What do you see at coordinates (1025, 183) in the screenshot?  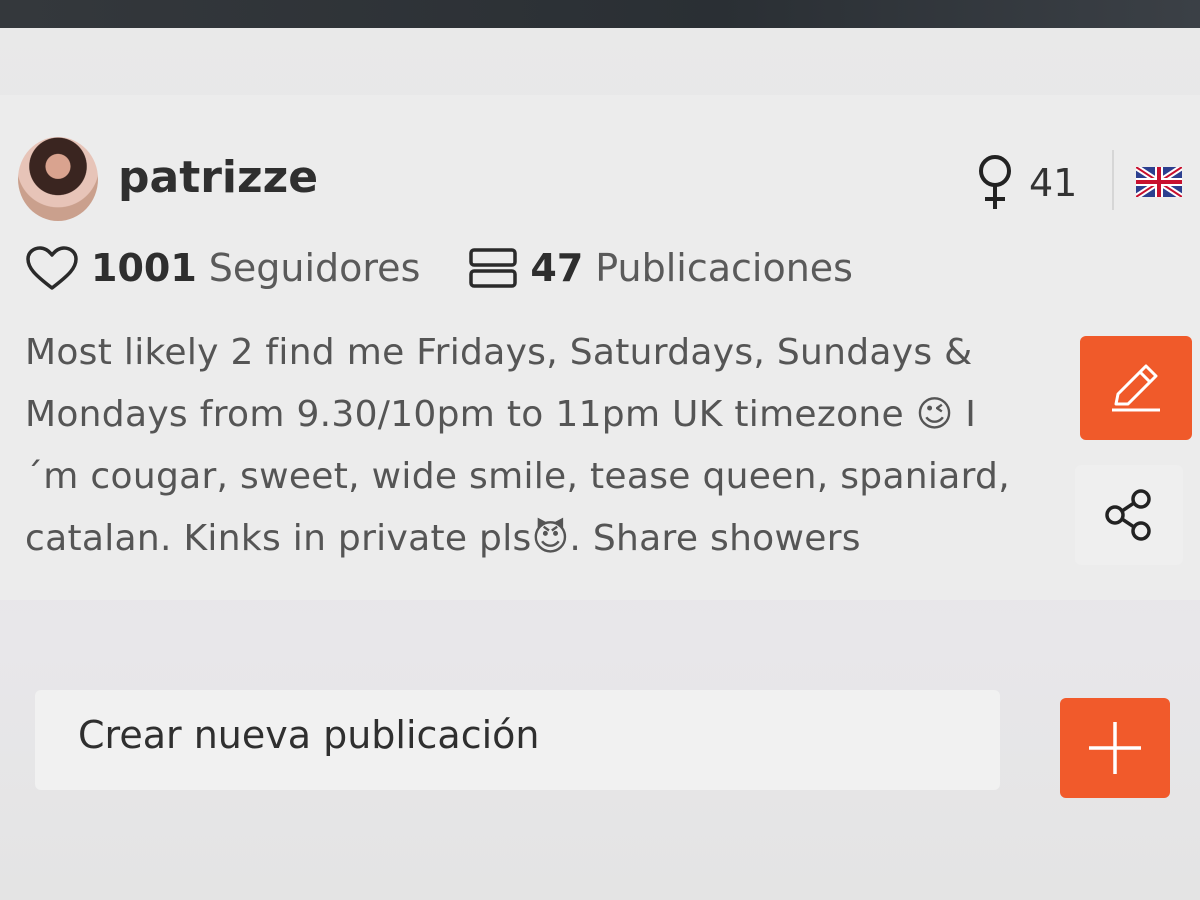 I see `gender-age: 41` at bounding box center [1025, 183].